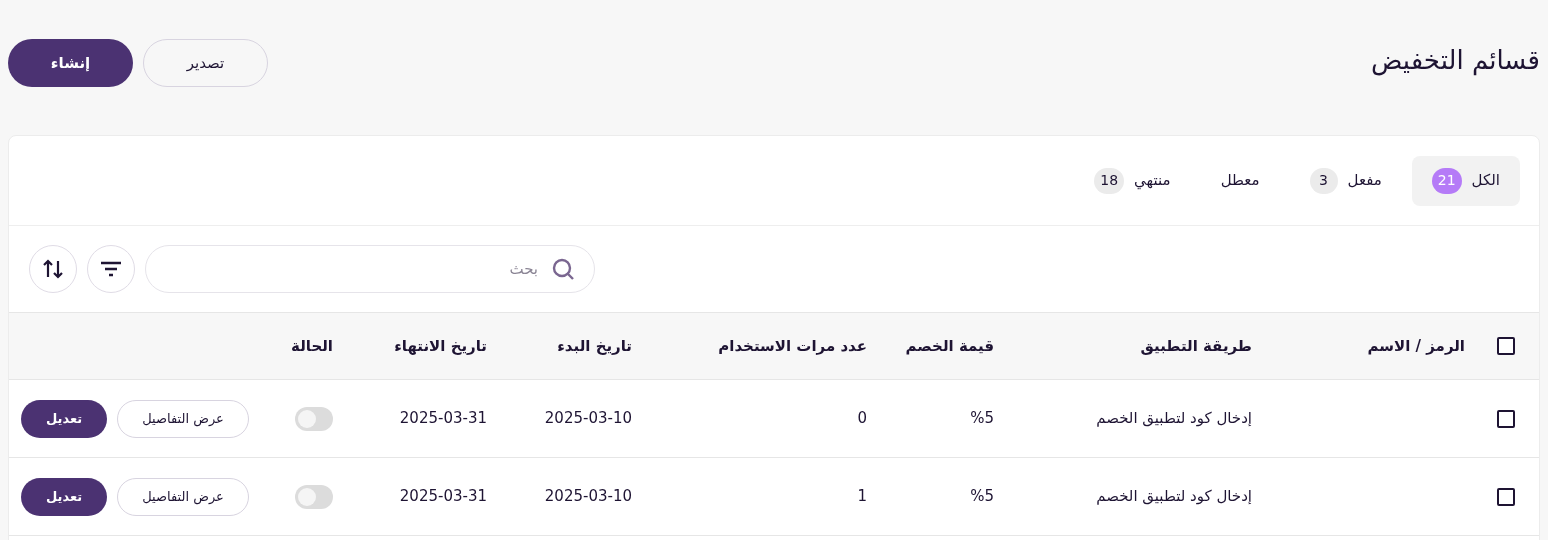  What do you see at coordinates (1416, 345) in the screenshot?
I see `column-header: الرمز / الاسم` at bounding box center [1416, 345].